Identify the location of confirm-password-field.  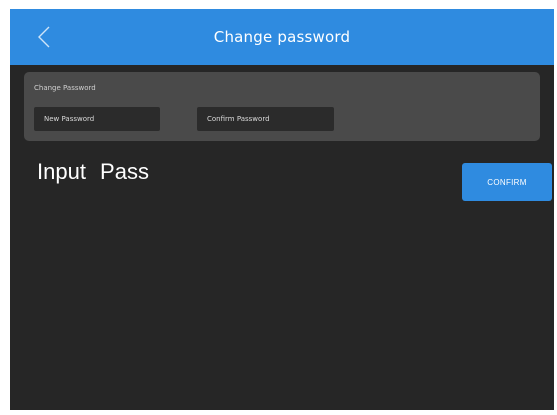
(265, 119).